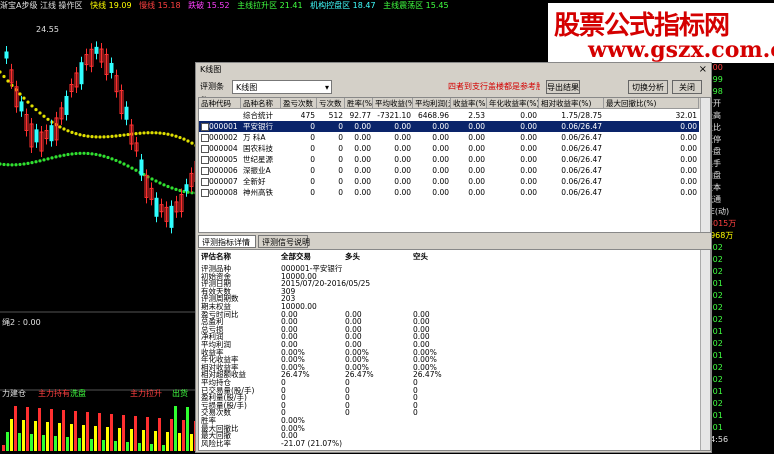 This screenshot has width=774, height=454. What do you see at coordinates (661, 33) in the screenshot?
I see `watermark-logo: 股票公式指标网 www.gszx.com.cn` at bounding box center [661, 33].